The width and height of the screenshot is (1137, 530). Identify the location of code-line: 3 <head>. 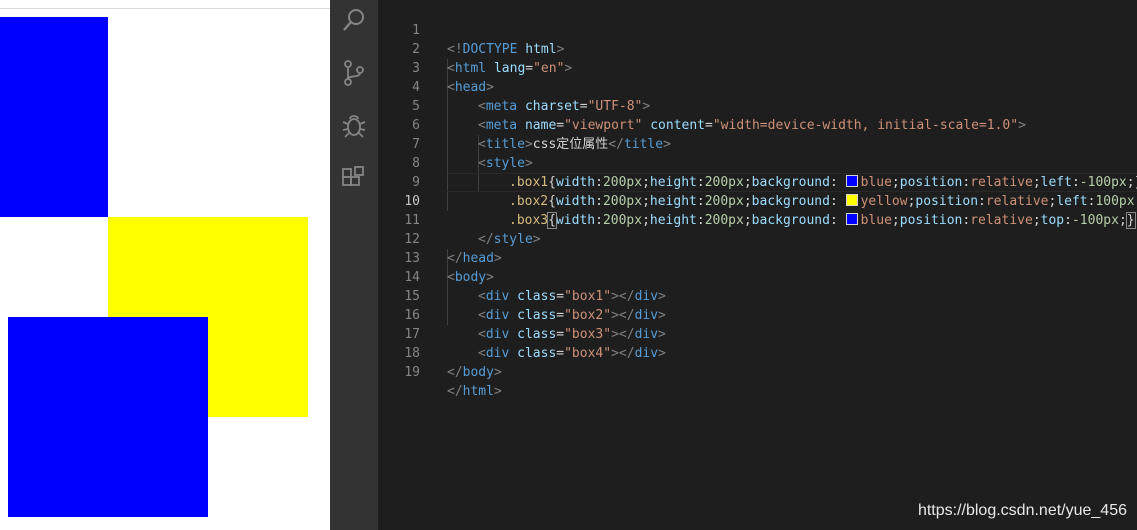
(757, 67).